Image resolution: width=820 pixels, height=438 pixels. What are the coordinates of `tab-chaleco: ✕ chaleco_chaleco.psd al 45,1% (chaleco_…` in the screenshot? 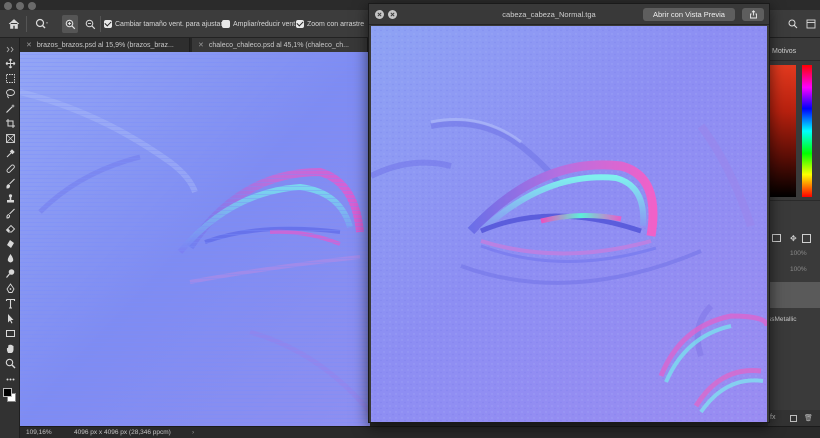 It's located at (280, 45).